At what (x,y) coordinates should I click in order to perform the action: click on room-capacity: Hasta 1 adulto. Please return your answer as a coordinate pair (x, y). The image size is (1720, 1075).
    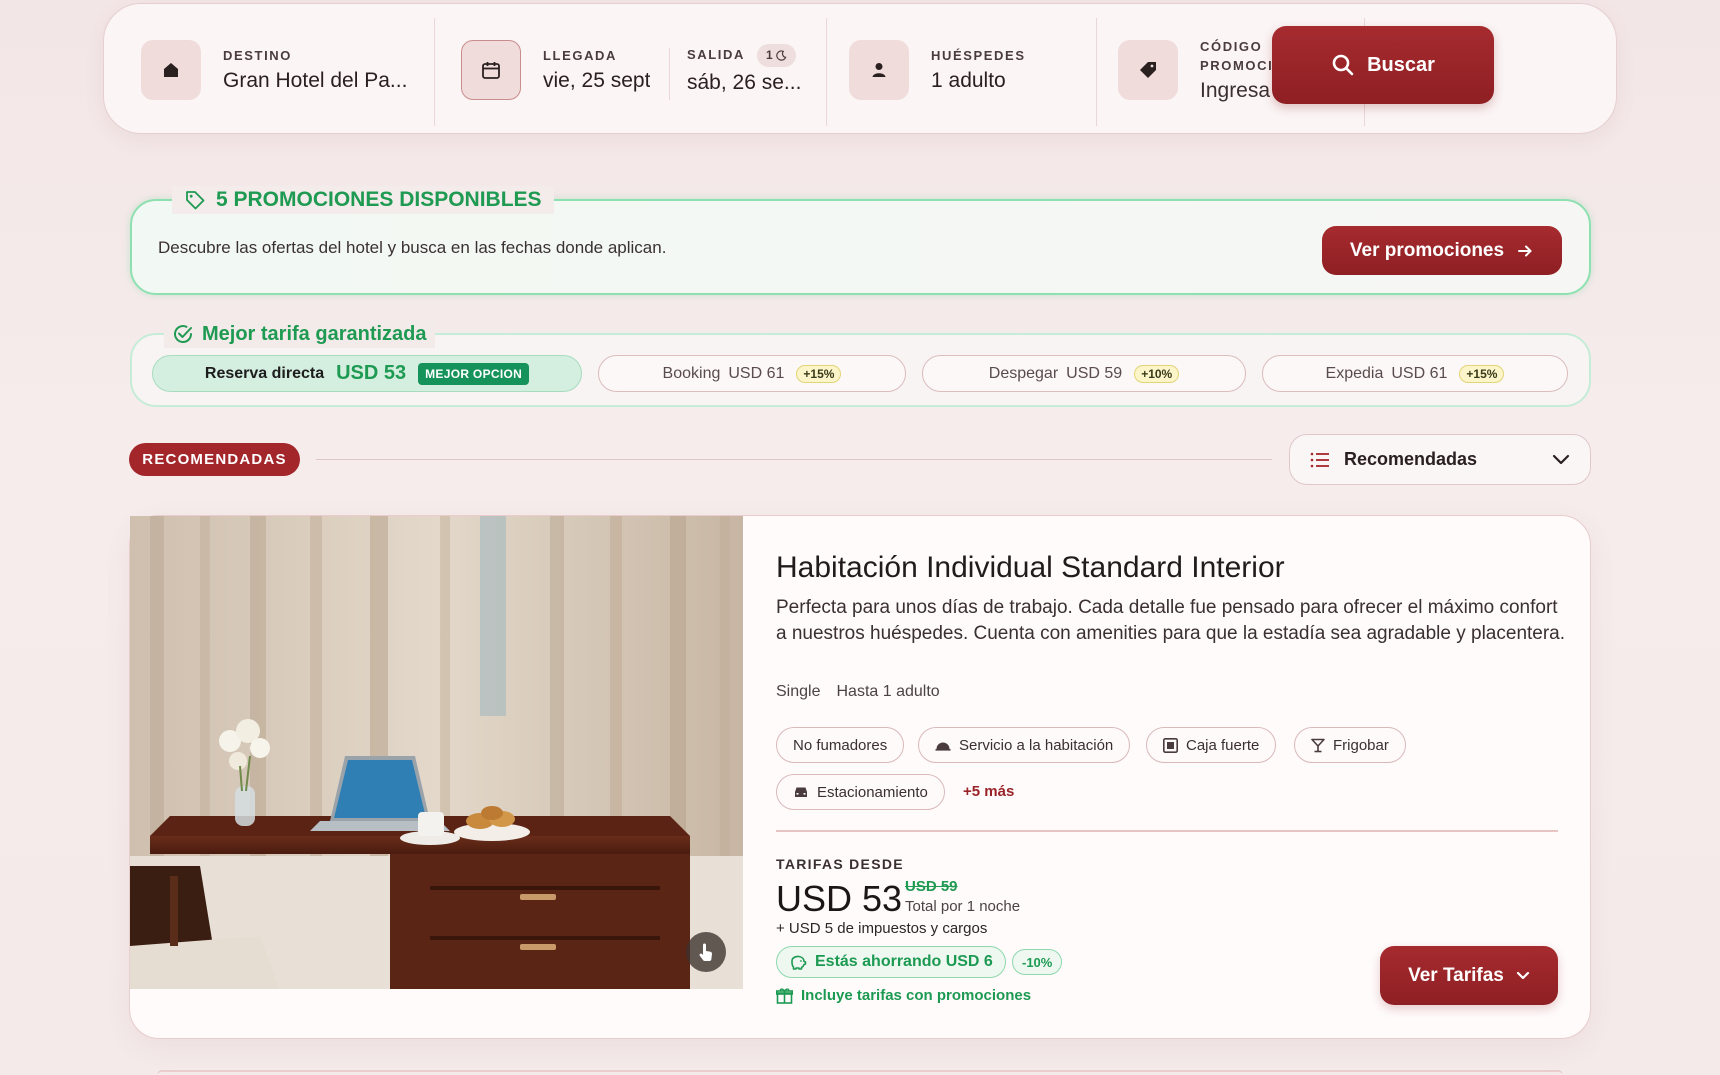
    Looking at the image, I should click on (888, 691).